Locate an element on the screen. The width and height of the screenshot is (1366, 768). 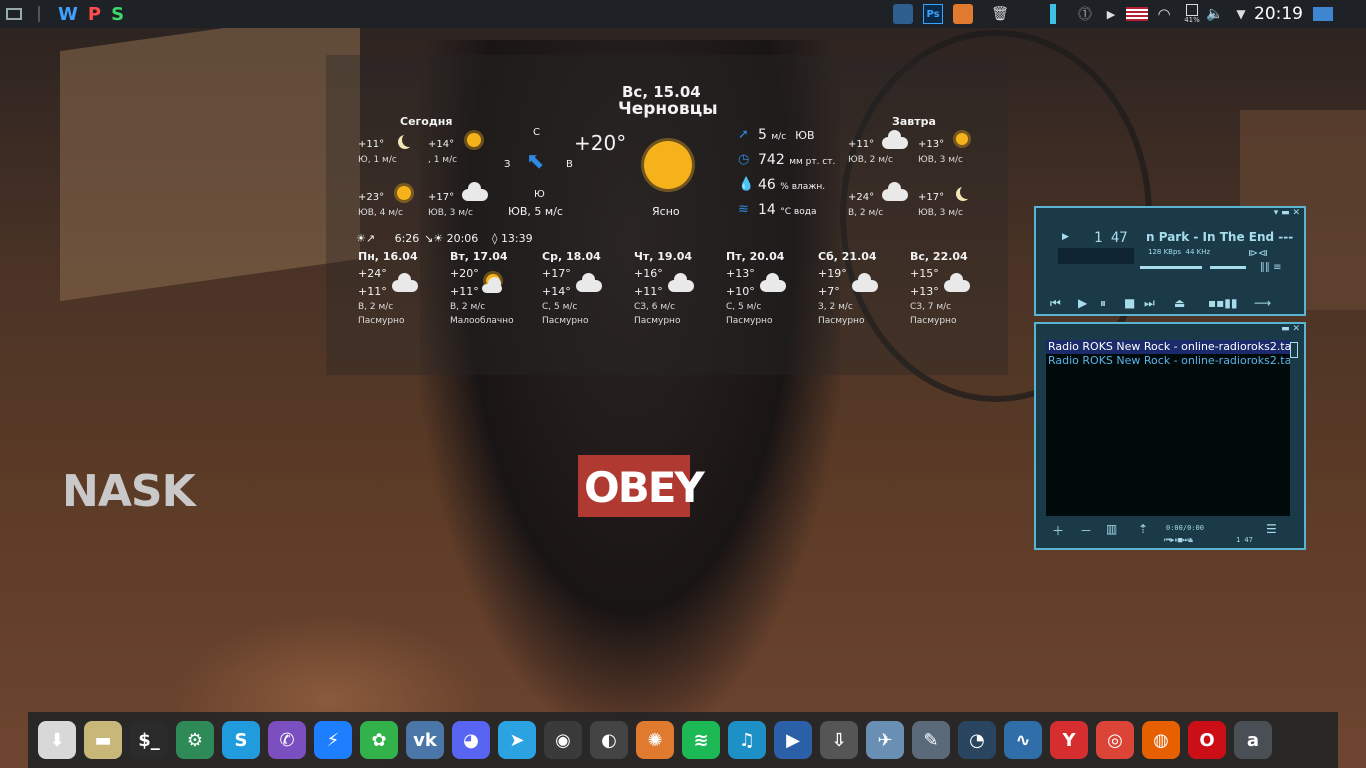
audio-icon: ♫ is located at coordinates (747, 740).